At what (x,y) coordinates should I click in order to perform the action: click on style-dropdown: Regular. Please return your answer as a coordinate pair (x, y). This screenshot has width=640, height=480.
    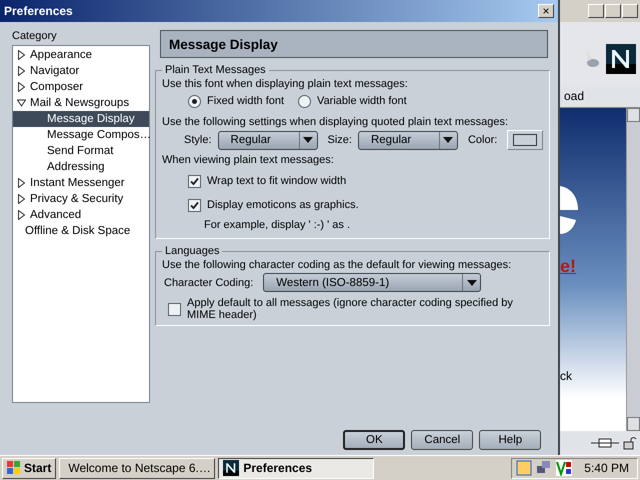
    Looking at the image, I should click on (268, 140).